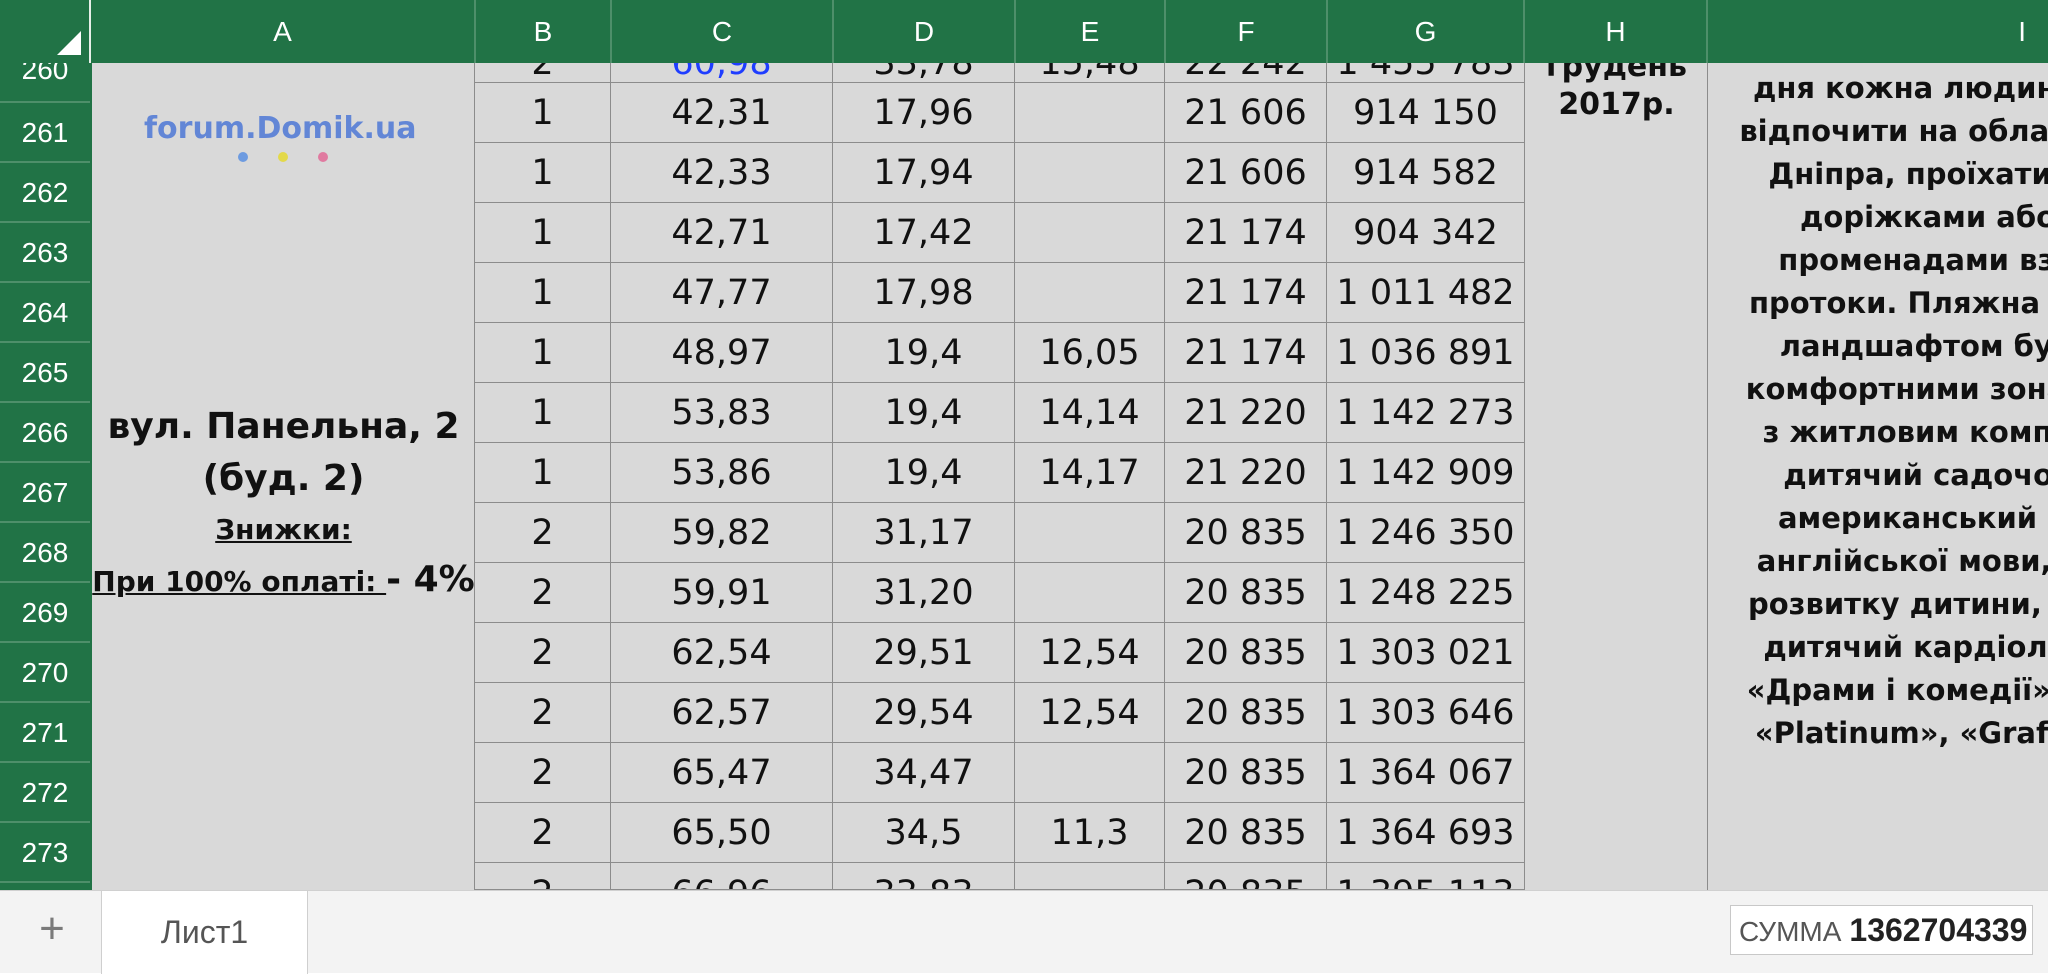  Describe the element at coordinates (45, 253) in the screenshot. I see `row-header: 263` at that location.